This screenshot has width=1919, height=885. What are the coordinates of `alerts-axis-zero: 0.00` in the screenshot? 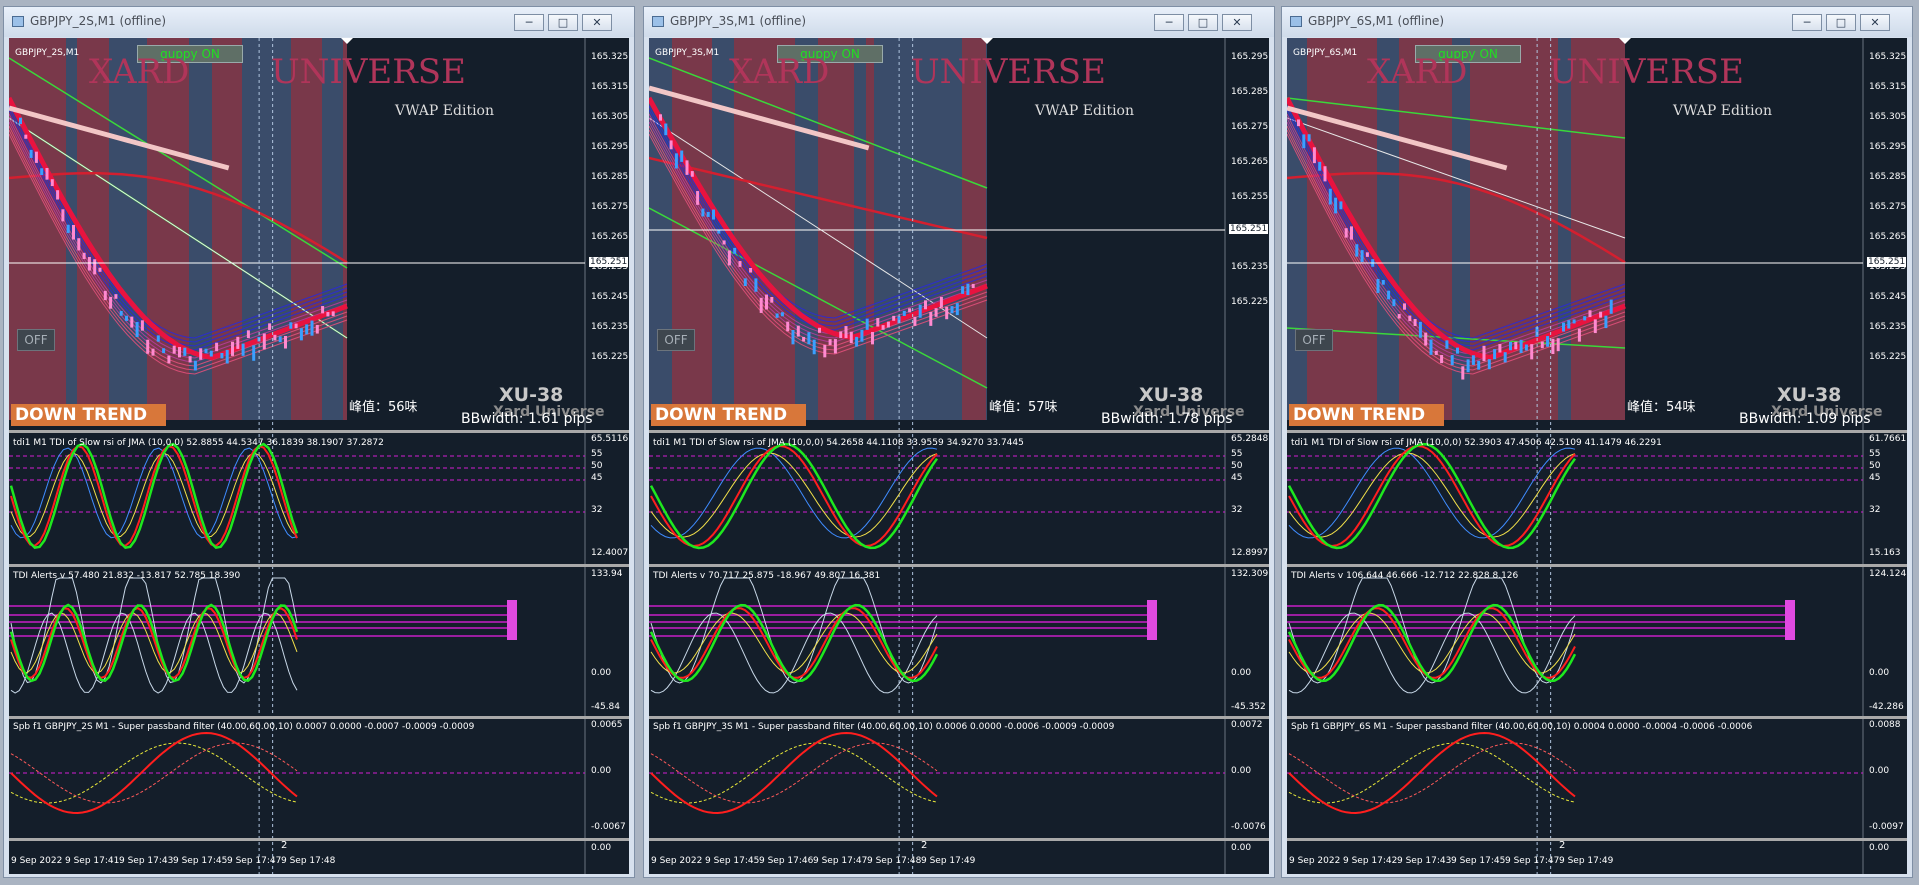 It's located at (1241, 673).